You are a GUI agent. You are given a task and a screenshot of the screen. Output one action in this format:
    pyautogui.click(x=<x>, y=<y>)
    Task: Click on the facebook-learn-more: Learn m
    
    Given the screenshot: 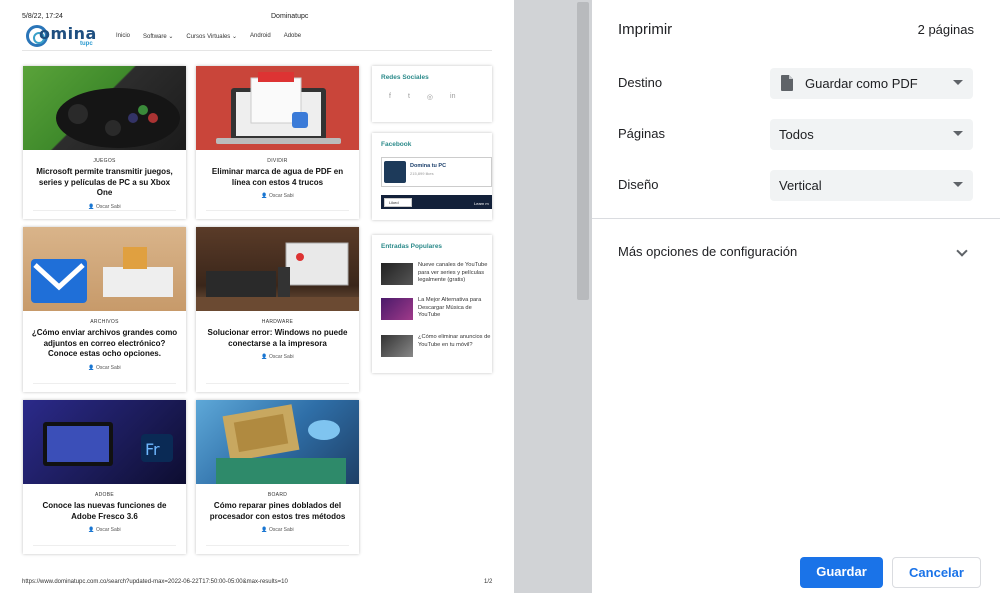 What is the action you would take?
    pyautogui.click(x=481, y=203)
    